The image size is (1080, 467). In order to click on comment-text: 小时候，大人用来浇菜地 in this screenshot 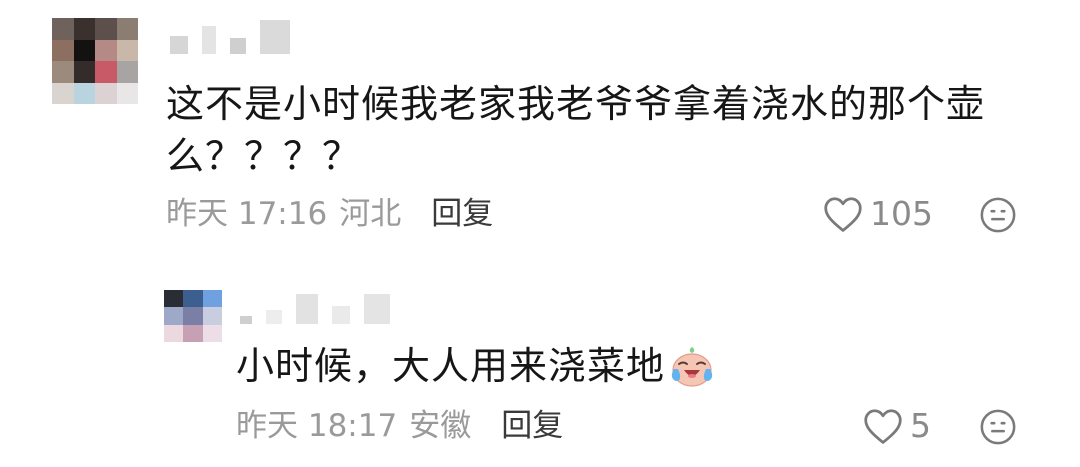, I will do `click(451, 366)`.